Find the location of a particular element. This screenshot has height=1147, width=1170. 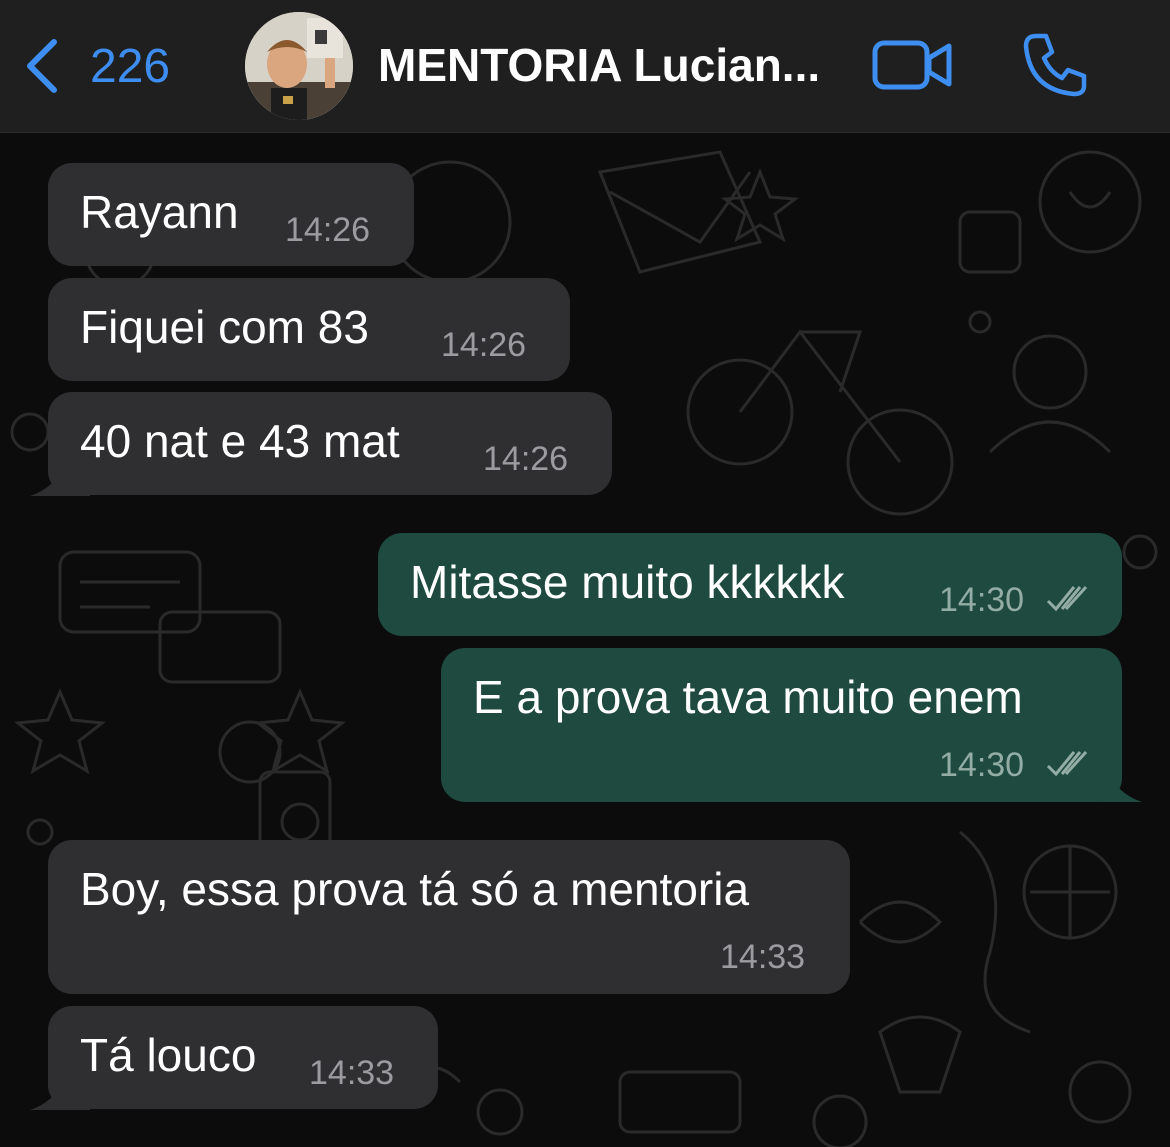

message-bubble-incoming: 40 nat e 43 mat 14:26 is located at coordinates (330, 443).